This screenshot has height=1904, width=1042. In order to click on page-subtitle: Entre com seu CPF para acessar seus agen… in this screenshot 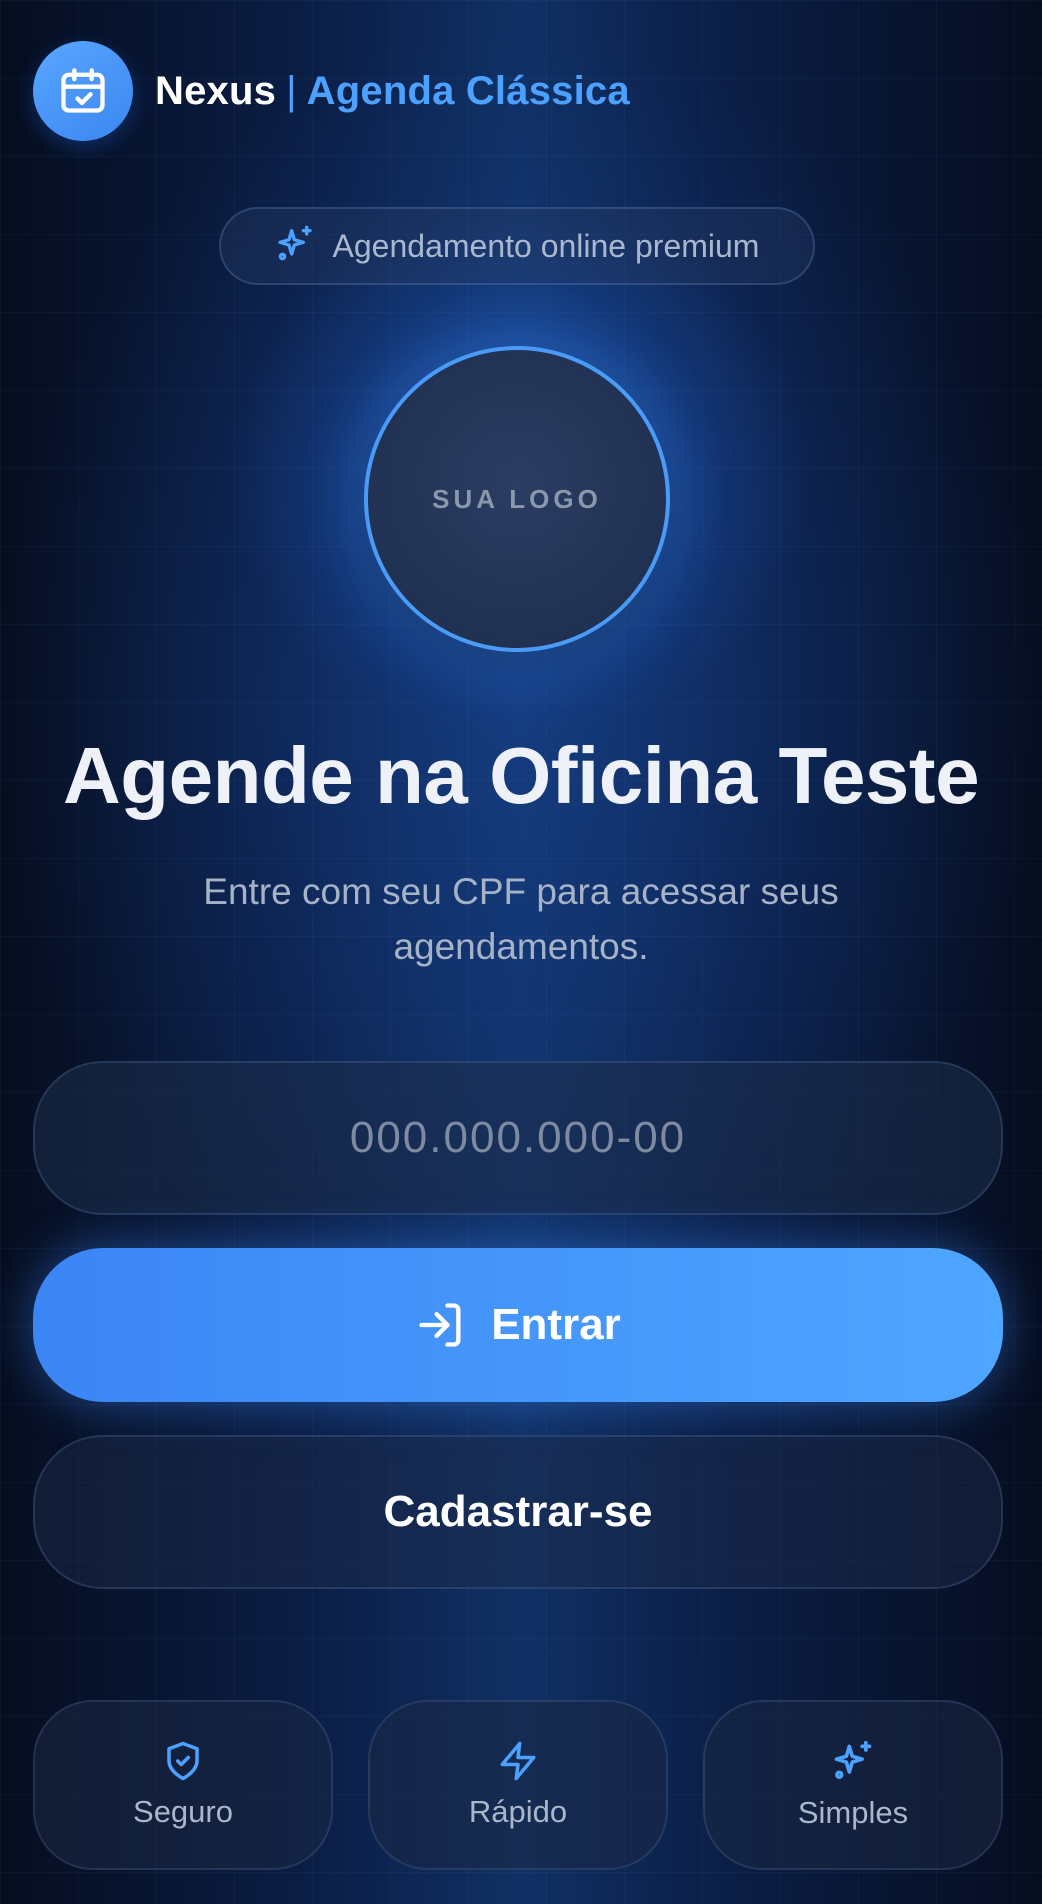, I will do `click(521, 919)`.